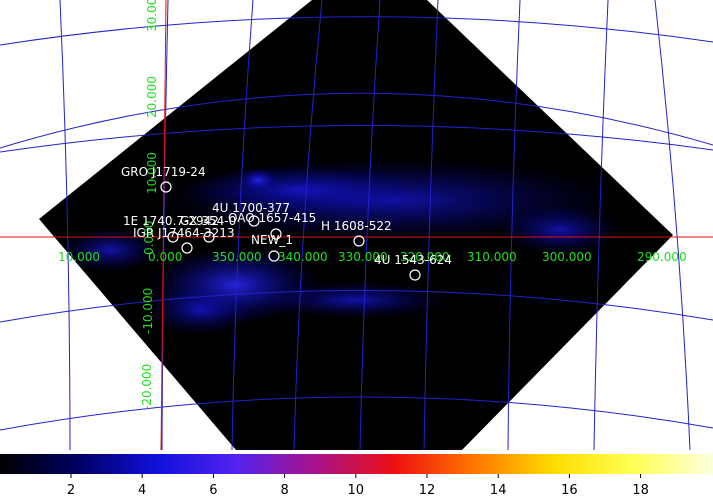 The width and height of the screenshot is (713, 502). What do you see at coordinates (163, 172) in the screenshot?
I see `source-label: GRO J1719-24` at bounding box center [163, 172].